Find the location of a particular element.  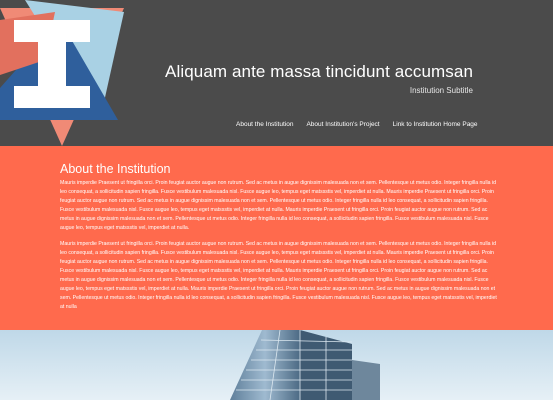

site-title: Aliquam ante massa tincidunt accumsan is located at coordinates (319, 71).